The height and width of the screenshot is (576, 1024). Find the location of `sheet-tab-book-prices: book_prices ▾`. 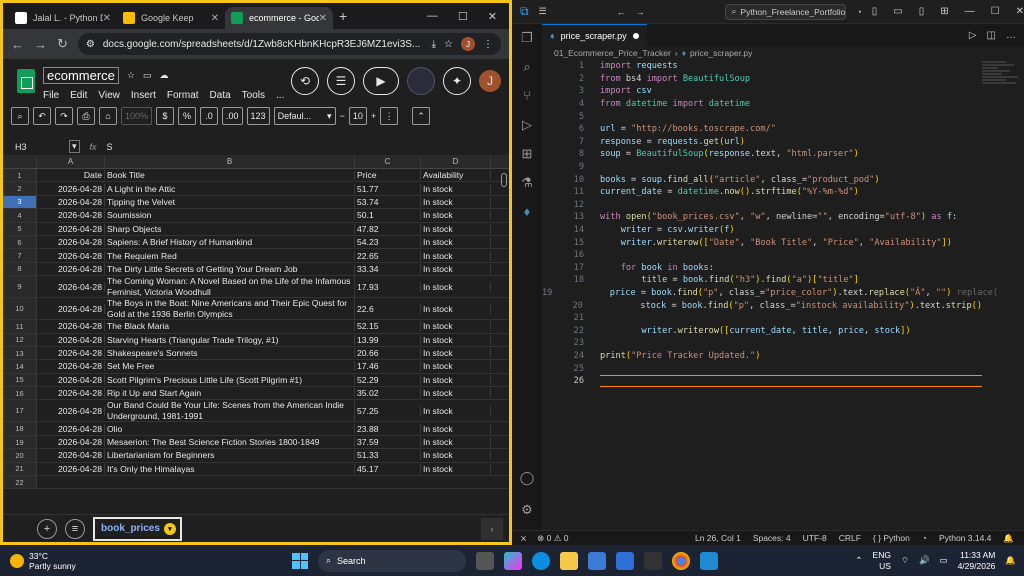

sheet-tab-book-prices: book_prices ▾ is located at coordinates (137, 528).